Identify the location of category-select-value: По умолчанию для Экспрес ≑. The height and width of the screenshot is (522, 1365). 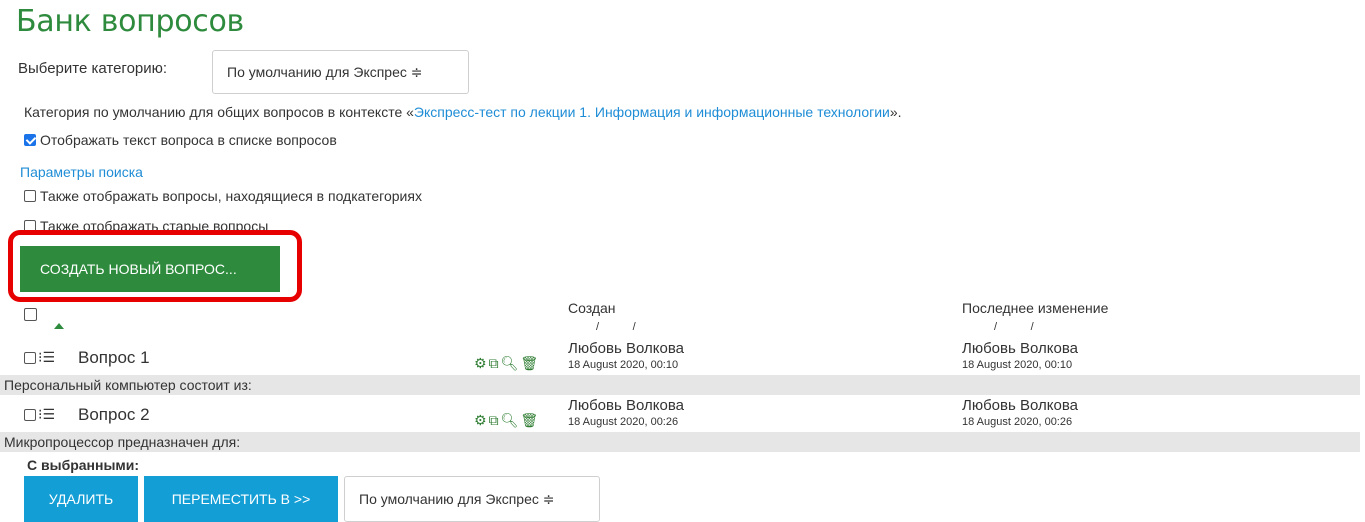
(325, 71).